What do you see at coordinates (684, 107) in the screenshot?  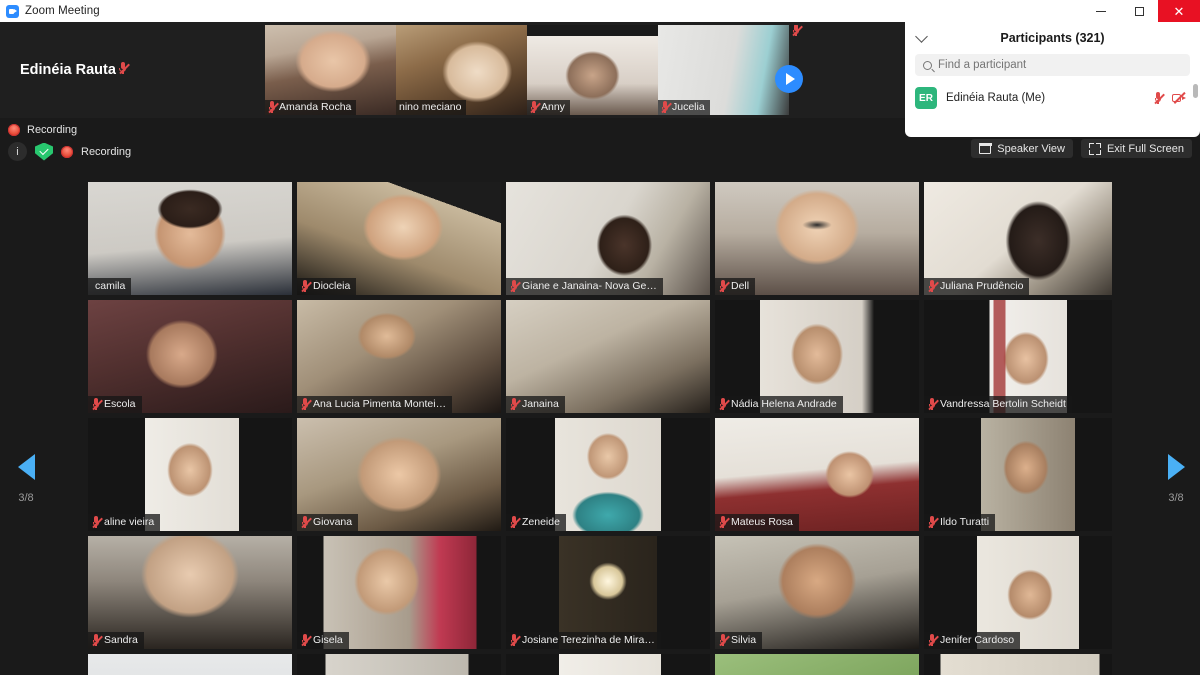 I see `filmstrip-name-plate: Jucelia` at bounding box center [684, 107].